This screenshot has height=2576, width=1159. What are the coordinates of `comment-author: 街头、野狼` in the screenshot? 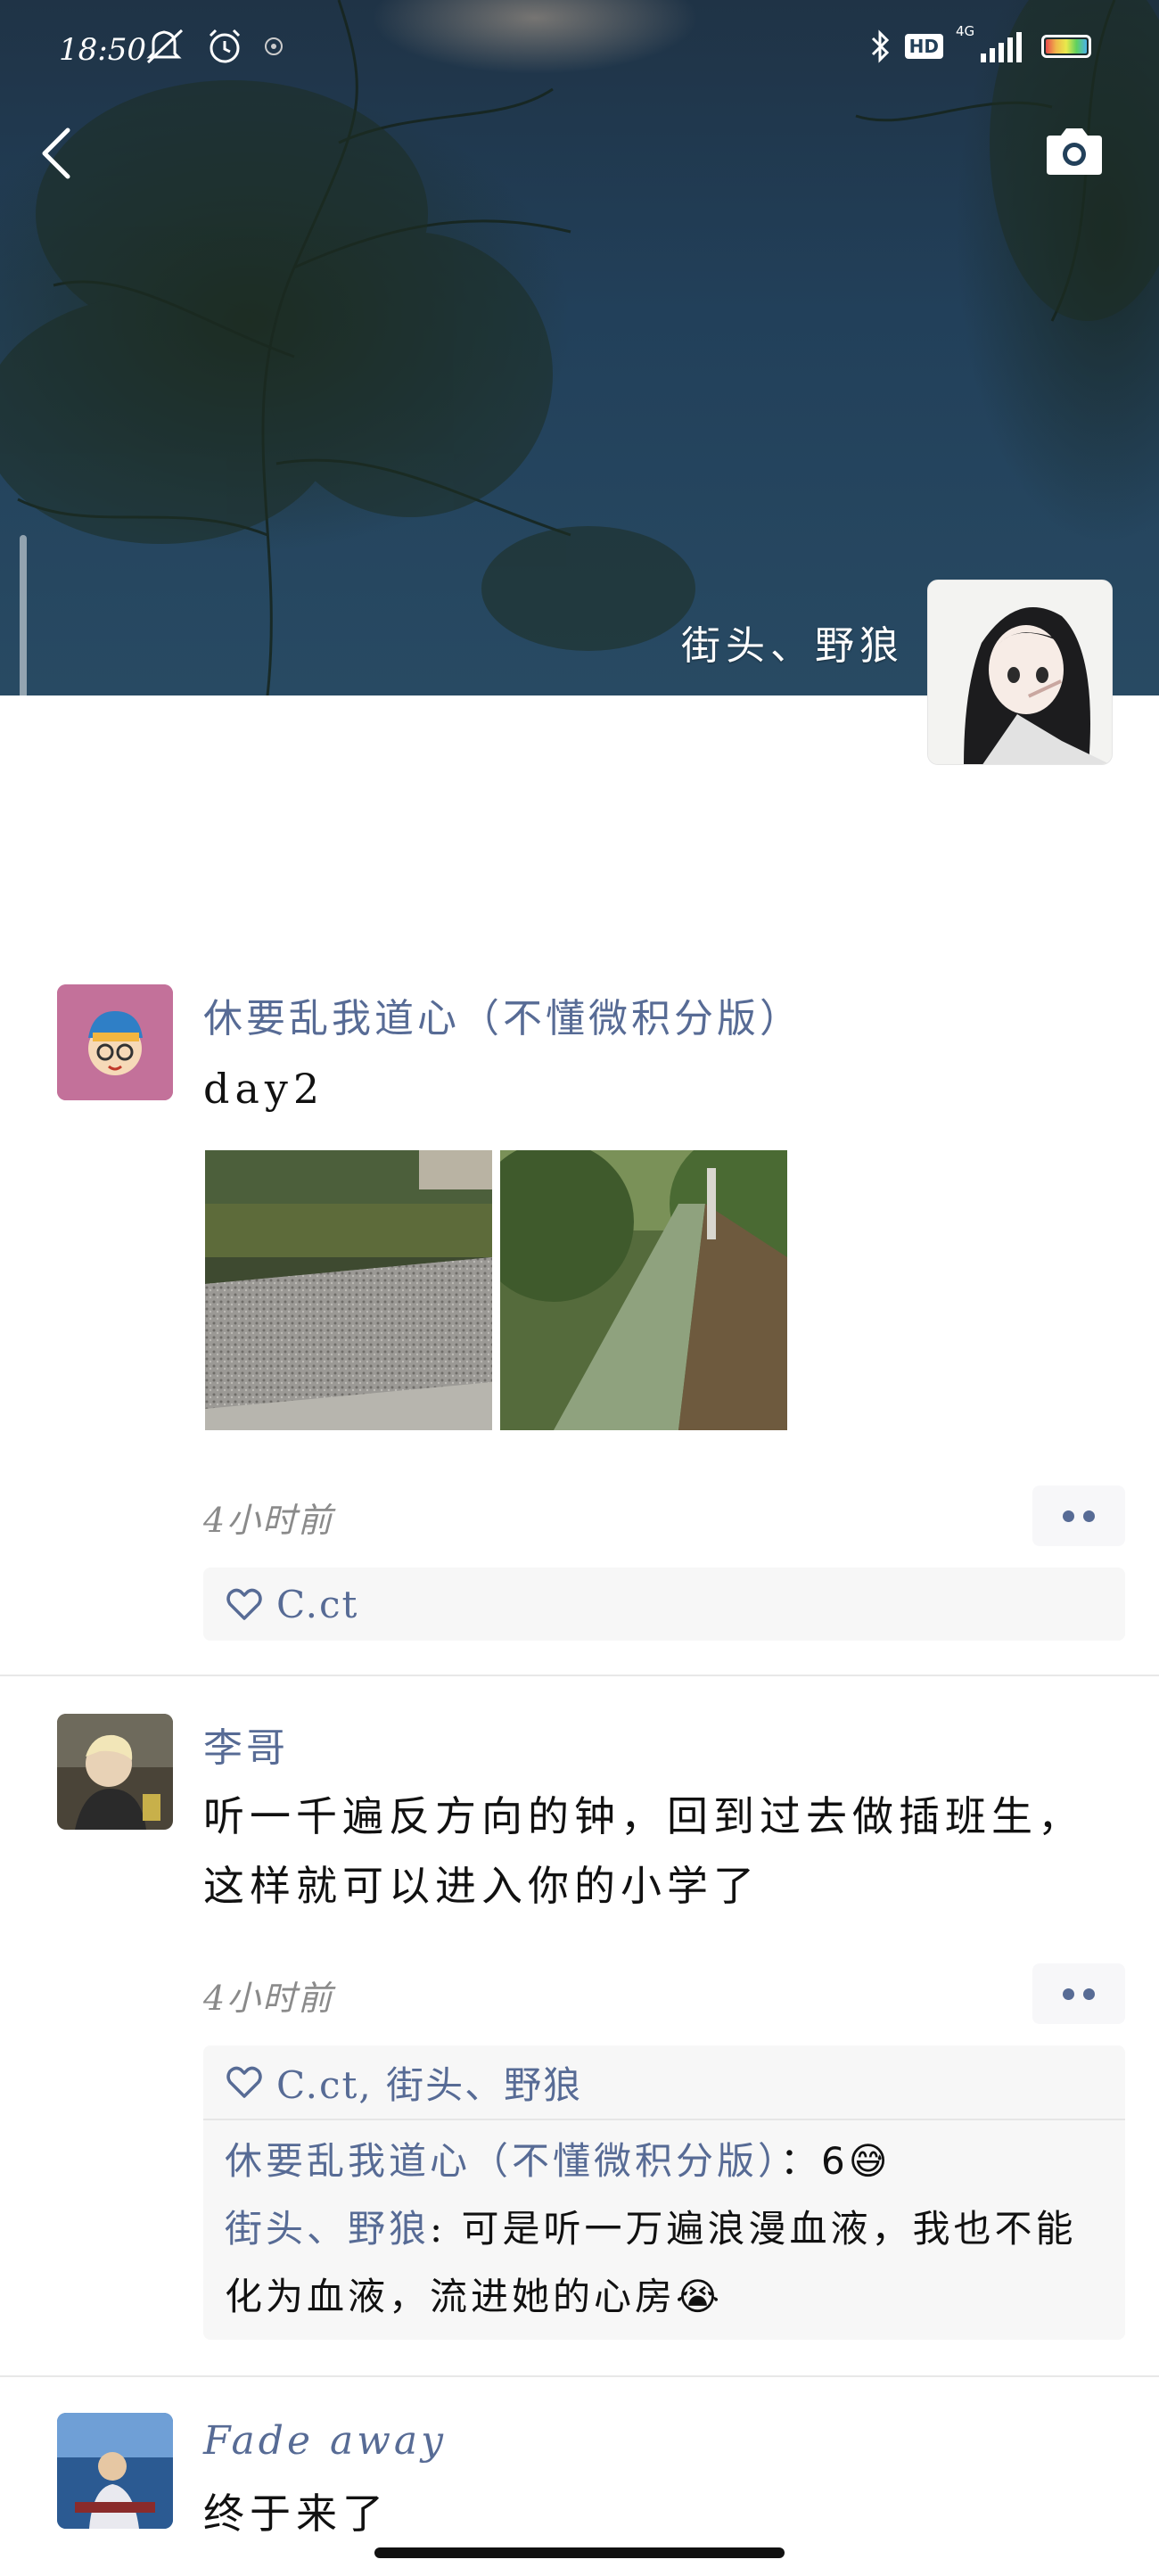 It's located at (327, 2229).